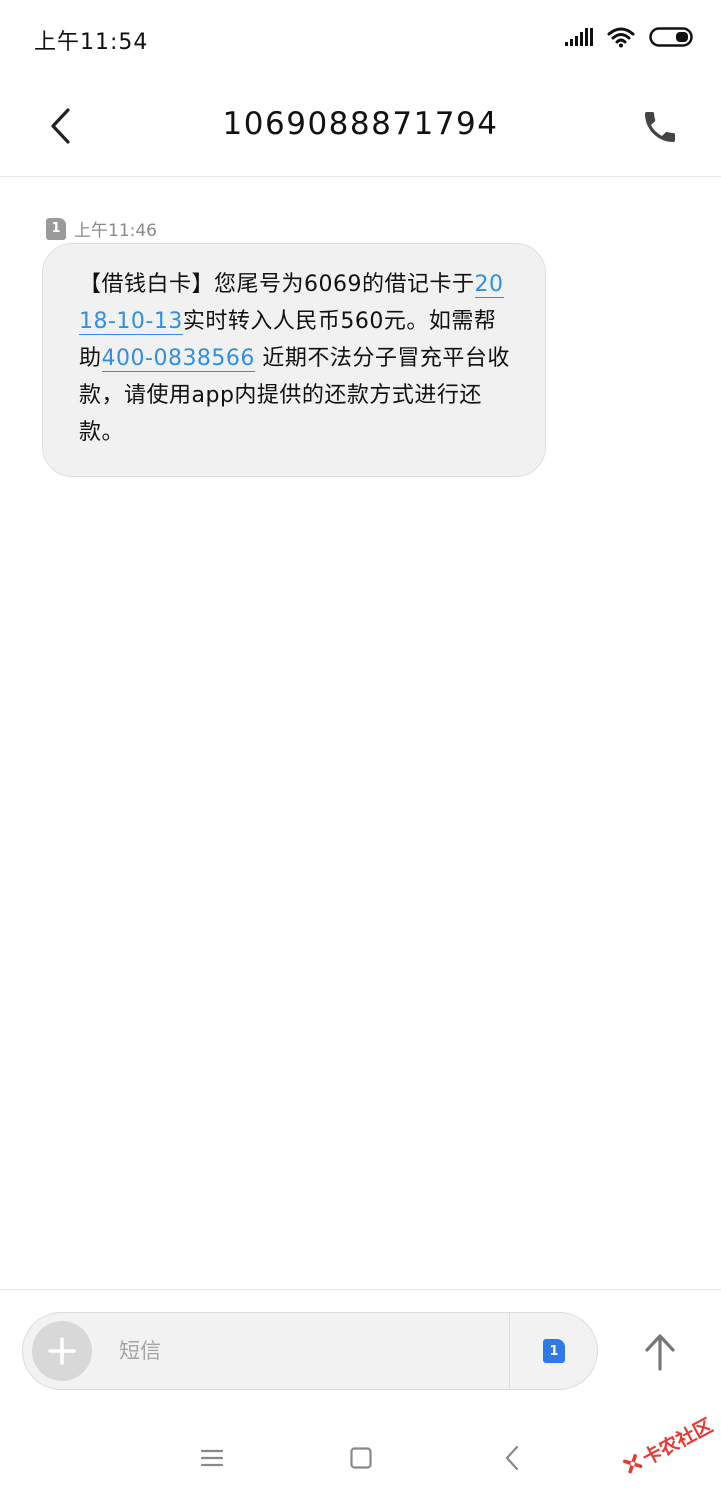 The image size is (721, 1500). I want to click on sim-badge: 1, so click(56, 228).